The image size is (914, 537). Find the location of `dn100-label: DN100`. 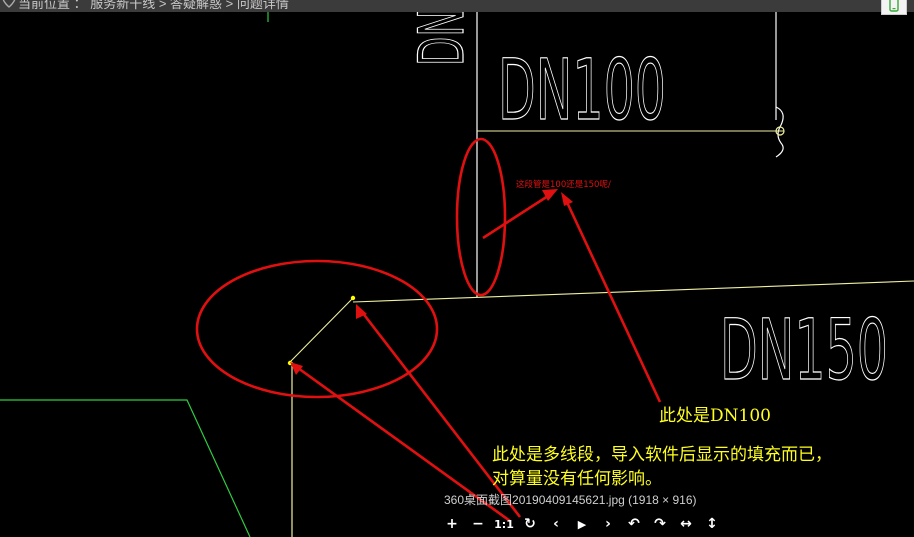

dn100-label: DN100 is located at coordinates (582, 90).